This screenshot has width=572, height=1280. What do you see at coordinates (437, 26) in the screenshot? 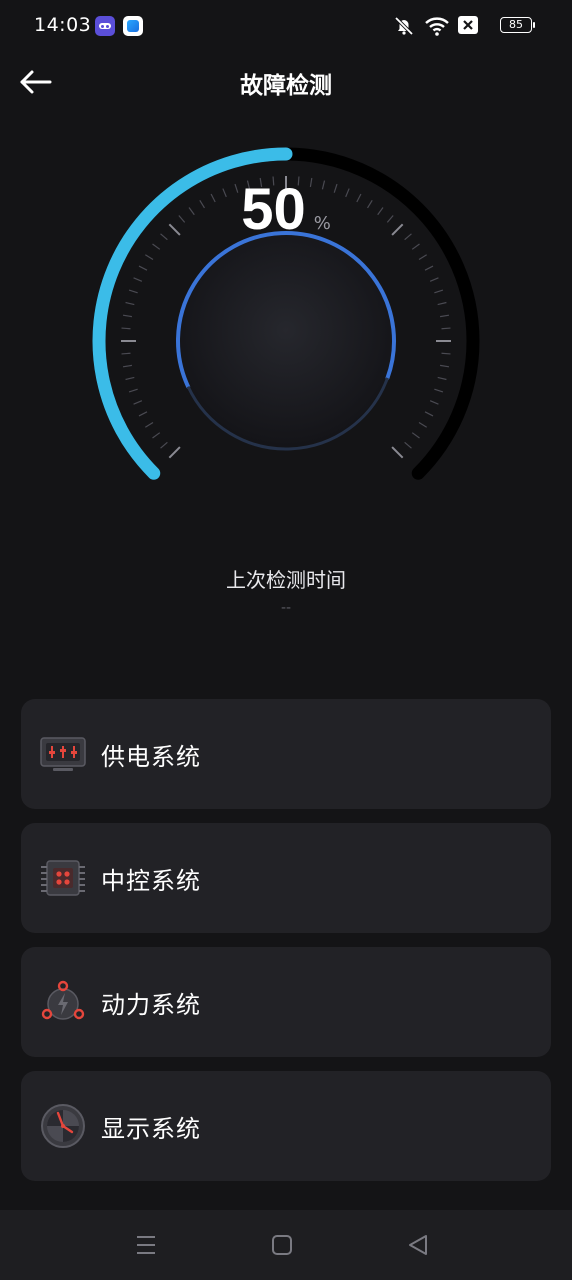
I see `wifi-icon` at bounding box center [437, 26].